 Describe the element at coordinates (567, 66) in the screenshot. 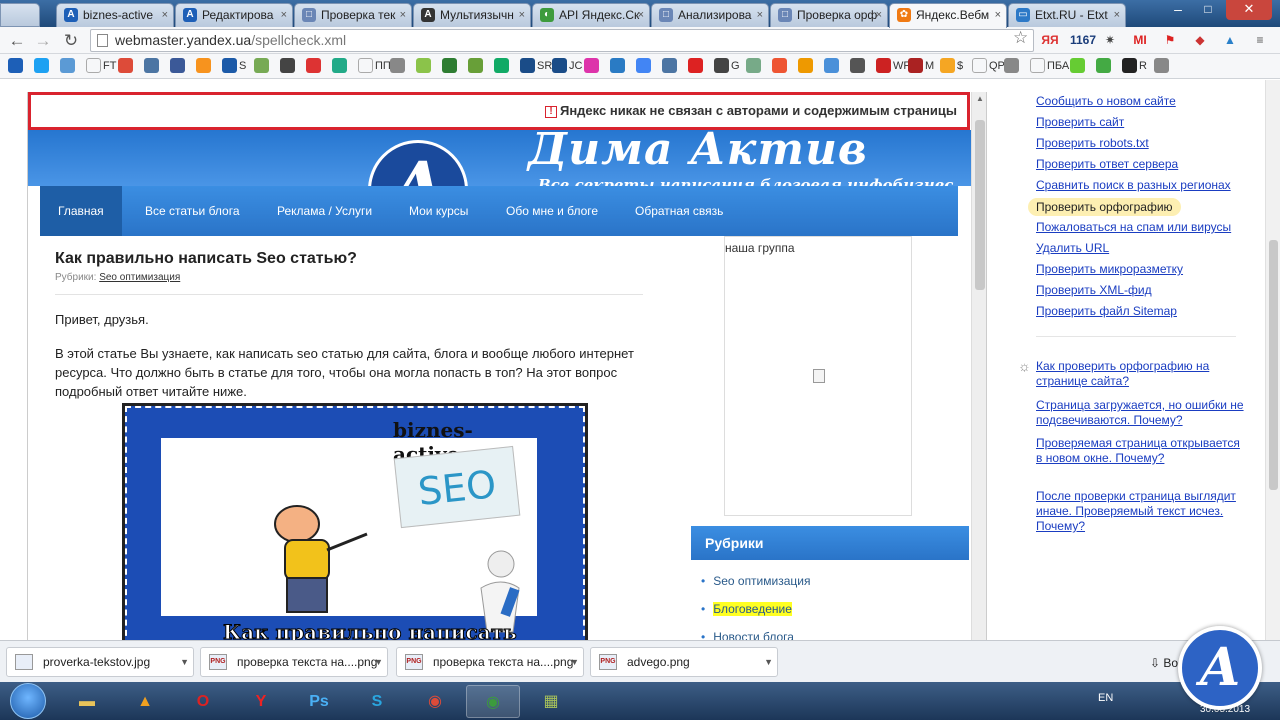

I see `bookmark-item: JC` at that location.